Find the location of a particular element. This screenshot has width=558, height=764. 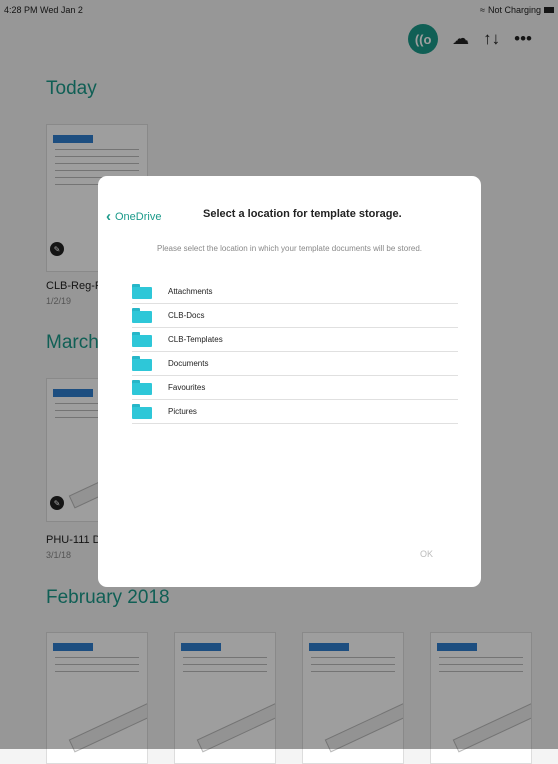

ok-button: OK is located at coordinates (426, 554).